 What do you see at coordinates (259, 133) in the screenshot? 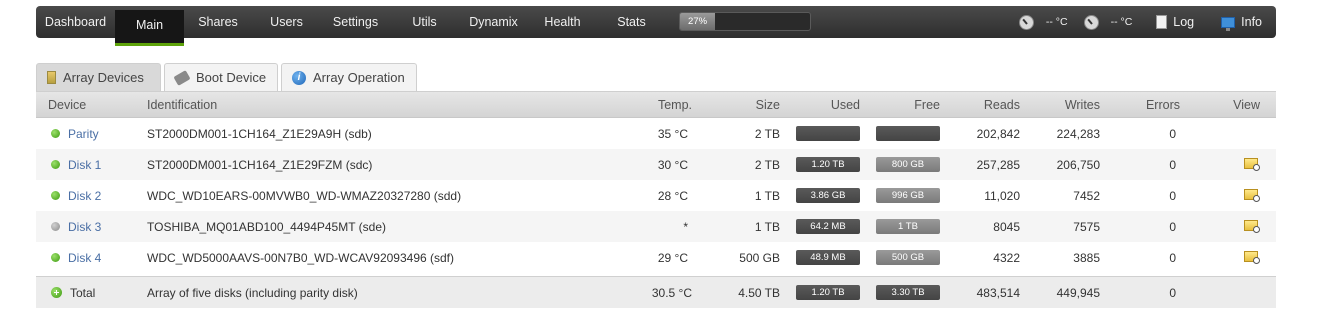
I see `identification-cell: ST2000DM001-1CH164_Z1E29A9H (sdb)` at bounding box center [259, 133].